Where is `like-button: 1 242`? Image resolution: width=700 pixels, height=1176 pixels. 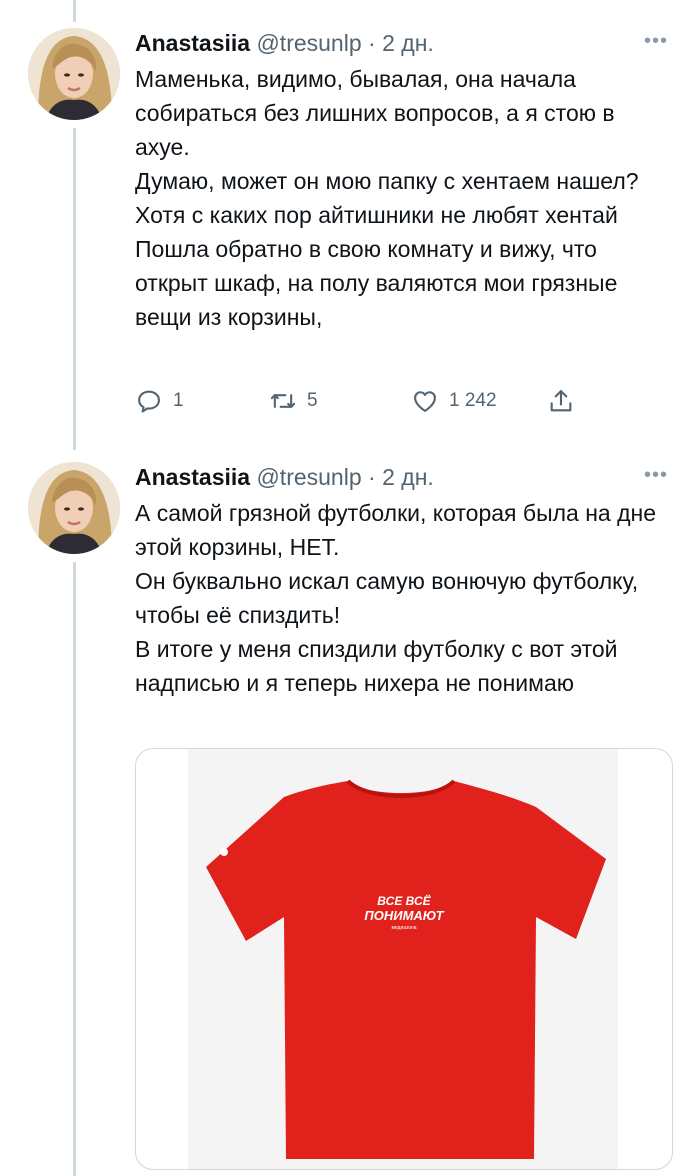
like-button: 1 242 is located at coordinates (454, 401).